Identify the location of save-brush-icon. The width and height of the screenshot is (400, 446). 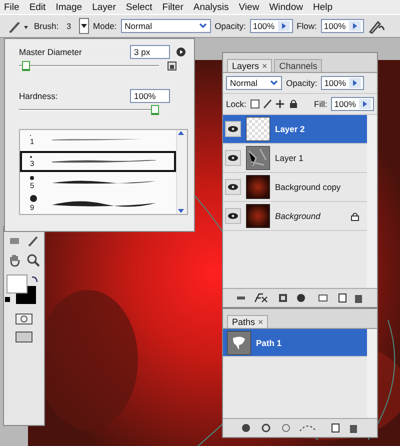
(172, 66).